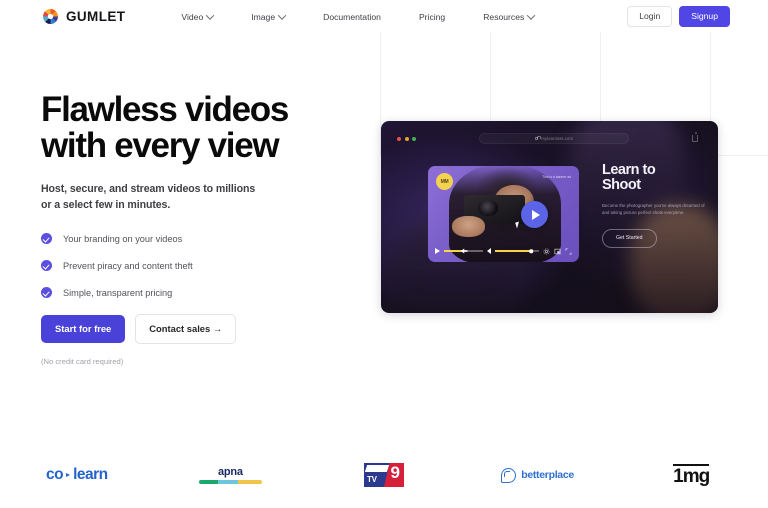 The image size is (768, 508). Describe the element at coordinates (509, 475) in the screenshot. I see `betterplace-mark-icon` at that location.